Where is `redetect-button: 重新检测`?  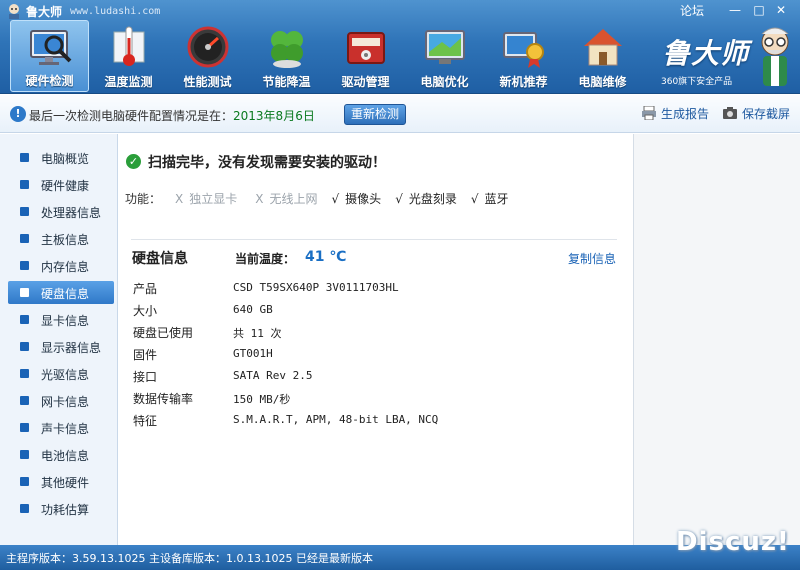 redetect-button: 重新检测 is located at coordinates (375, 114).